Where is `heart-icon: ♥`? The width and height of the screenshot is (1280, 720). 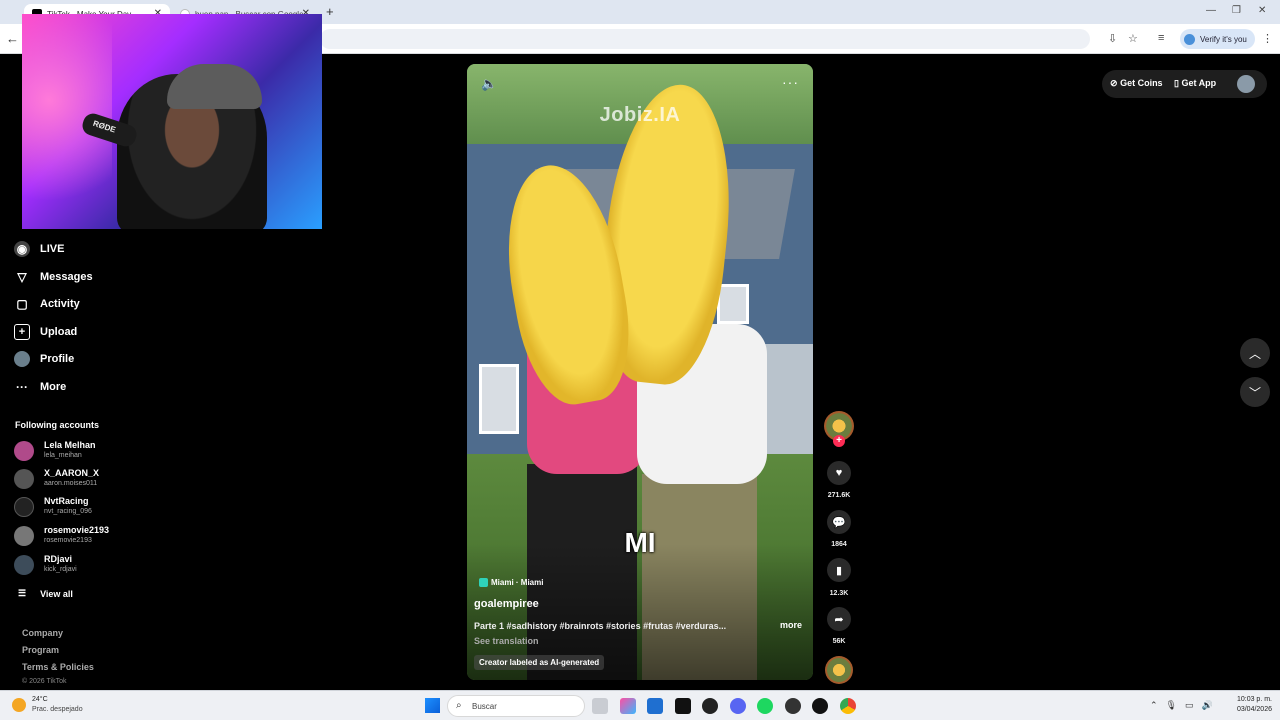
heart-icon: ♥ is located at coordinates (839, 473).